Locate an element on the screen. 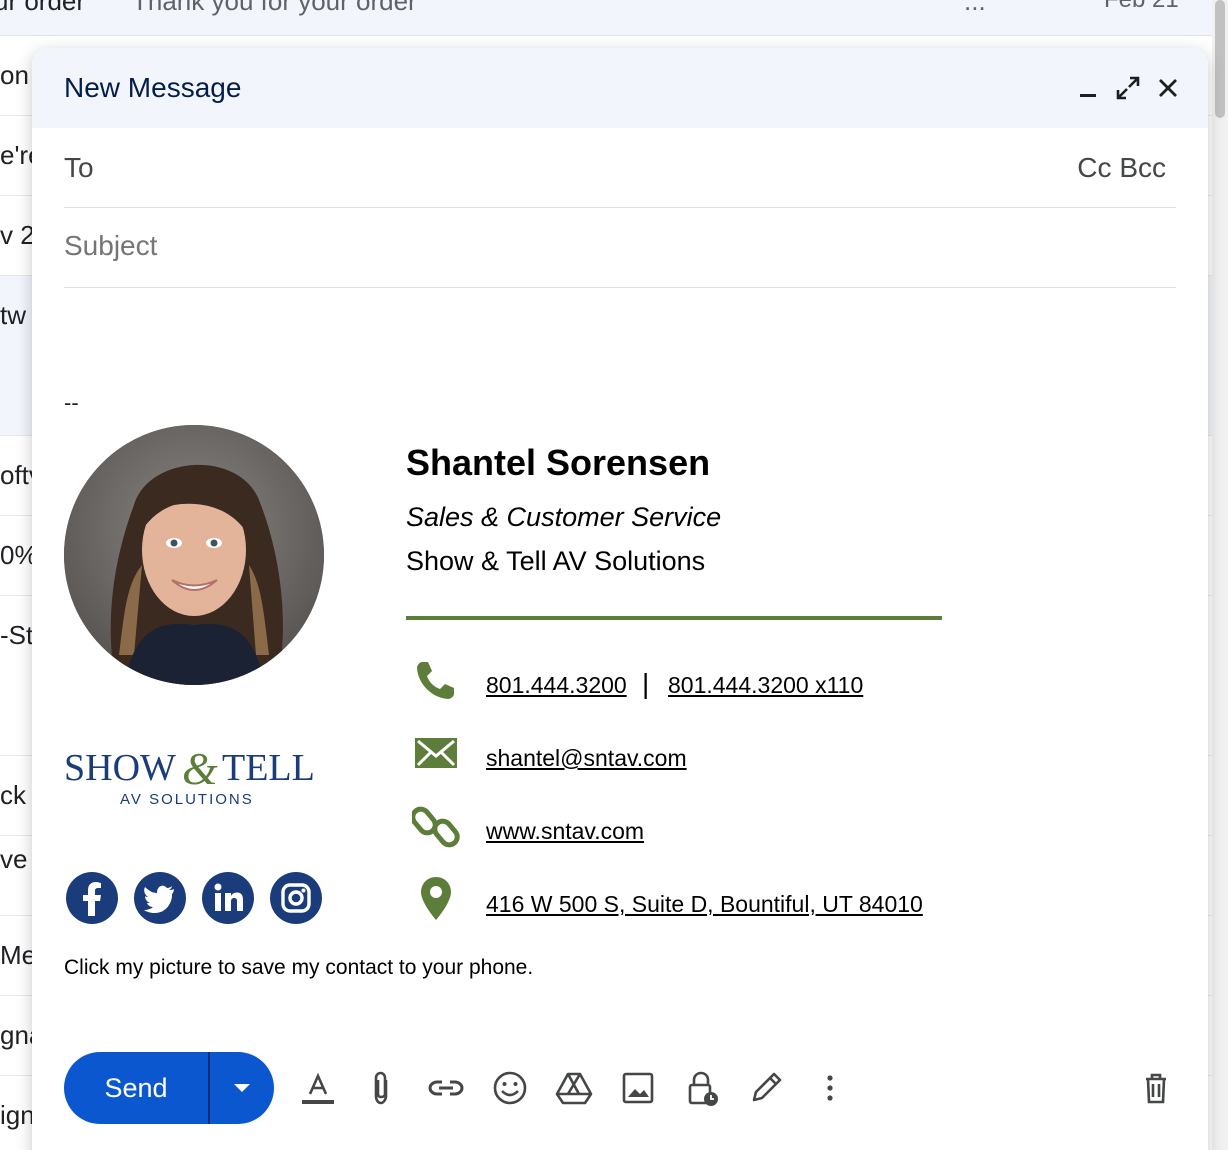 Image resolution: width=1228 pixels, height=1150 pixels. compose-title: New Message is located at coordinates (153, 87).